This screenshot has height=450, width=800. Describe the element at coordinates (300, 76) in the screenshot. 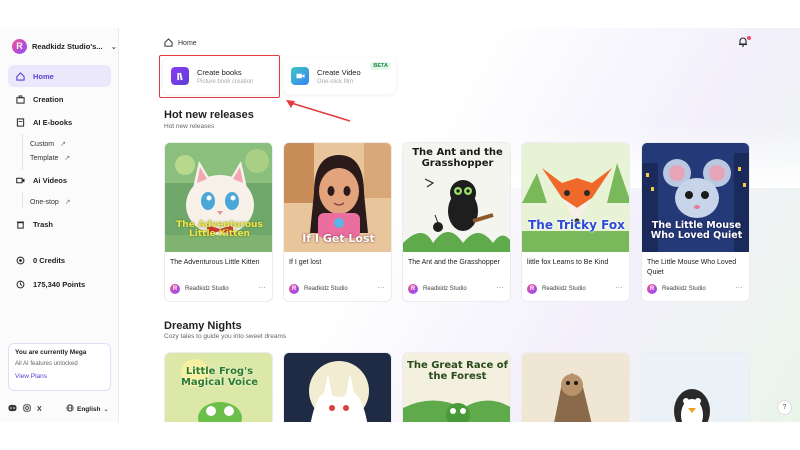

I see `video-icon` at that location.